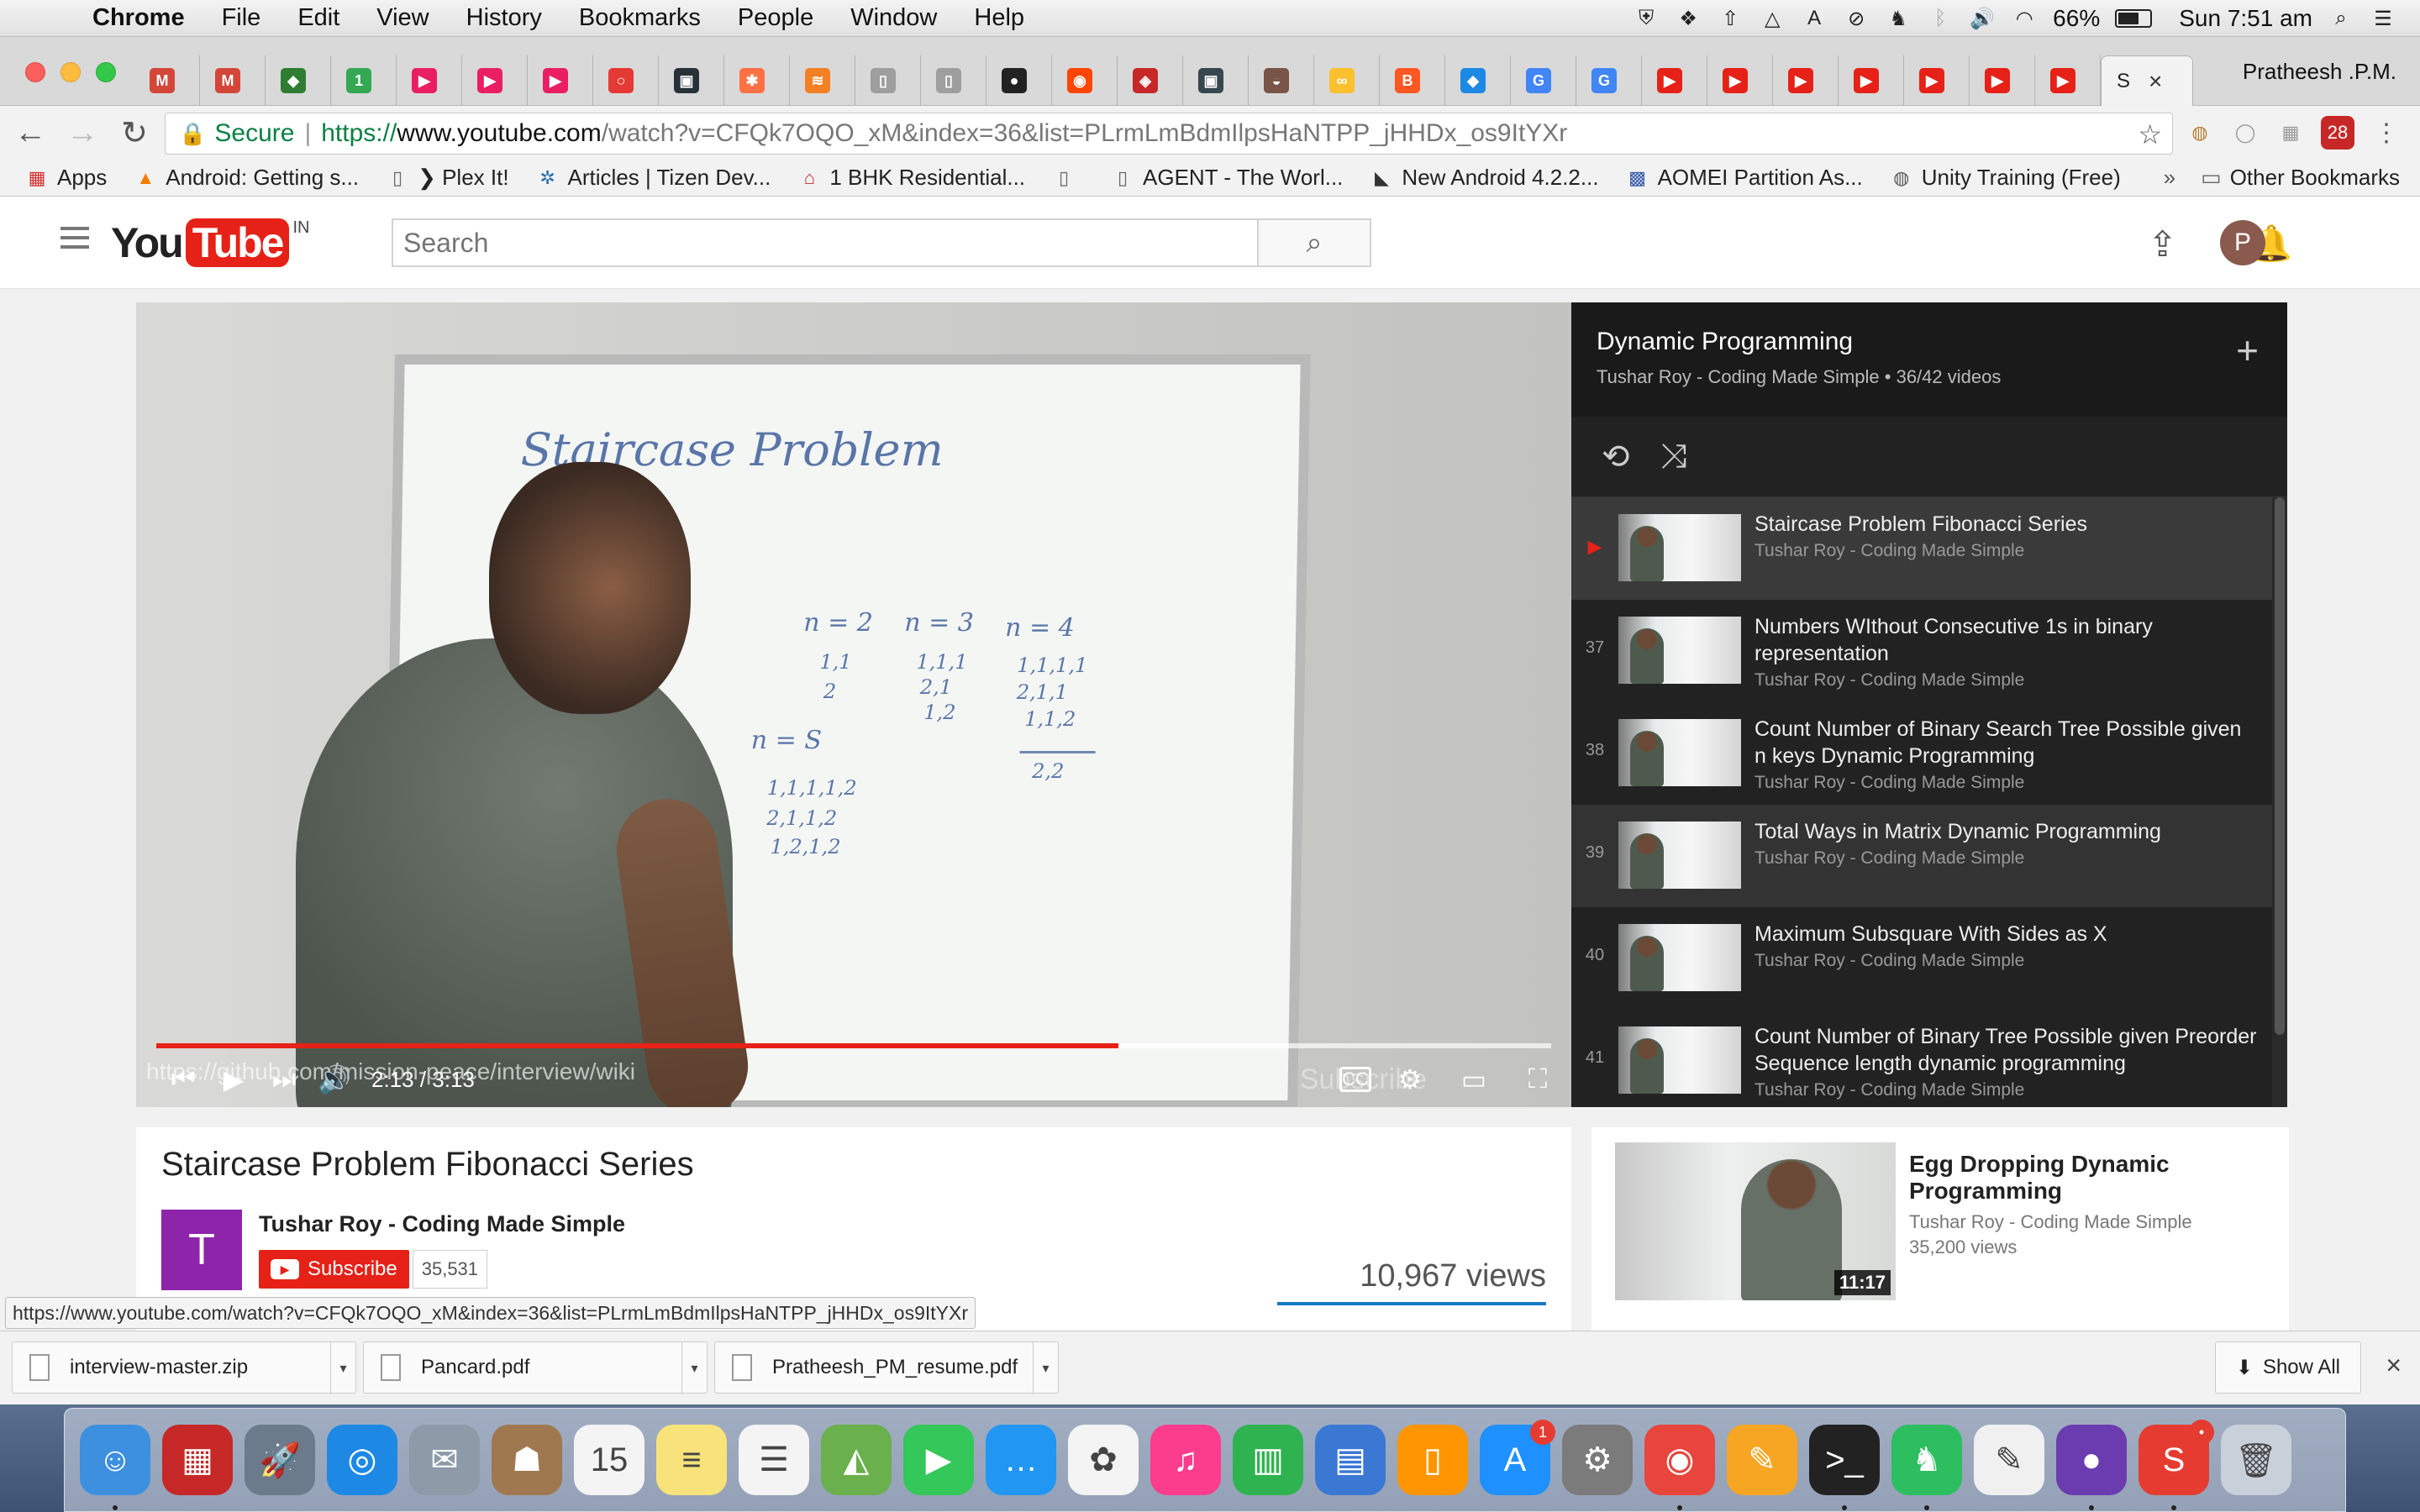  Describe the element at coordinates (210, 242) in the screenshot. I see `youtube-logo: You Tube IN` at that location.